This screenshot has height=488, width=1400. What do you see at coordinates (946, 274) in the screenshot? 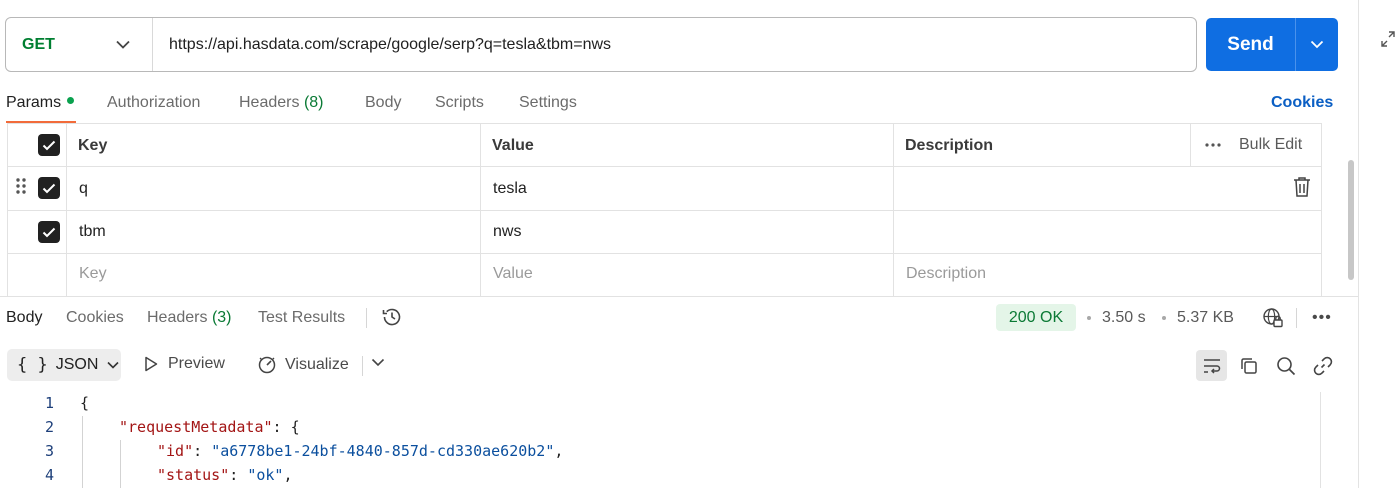
I see `new-description-input: Description` at bounding box center [946, 274].